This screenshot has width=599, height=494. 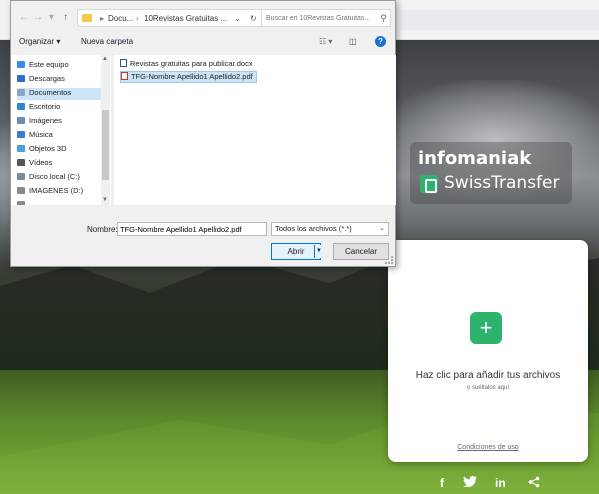 What do you see at coordinates (389, 260) in the screenshot?
I see `resize-grip` at bounding box center [389, 260].